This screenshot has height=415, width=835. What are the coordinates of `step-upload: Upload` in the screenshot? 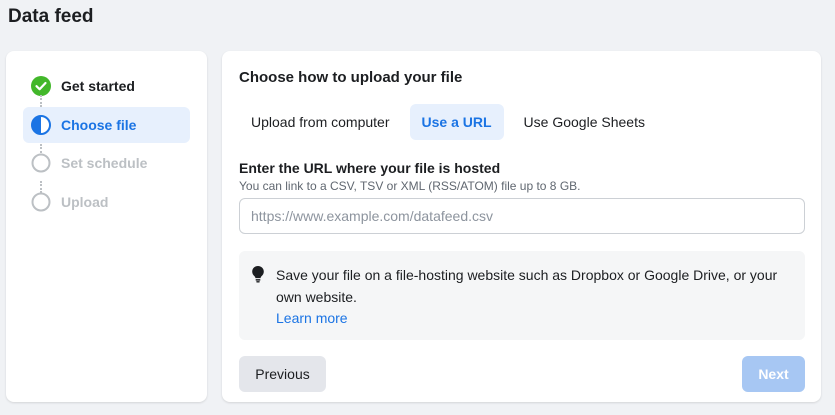 It's located at (106, 202).